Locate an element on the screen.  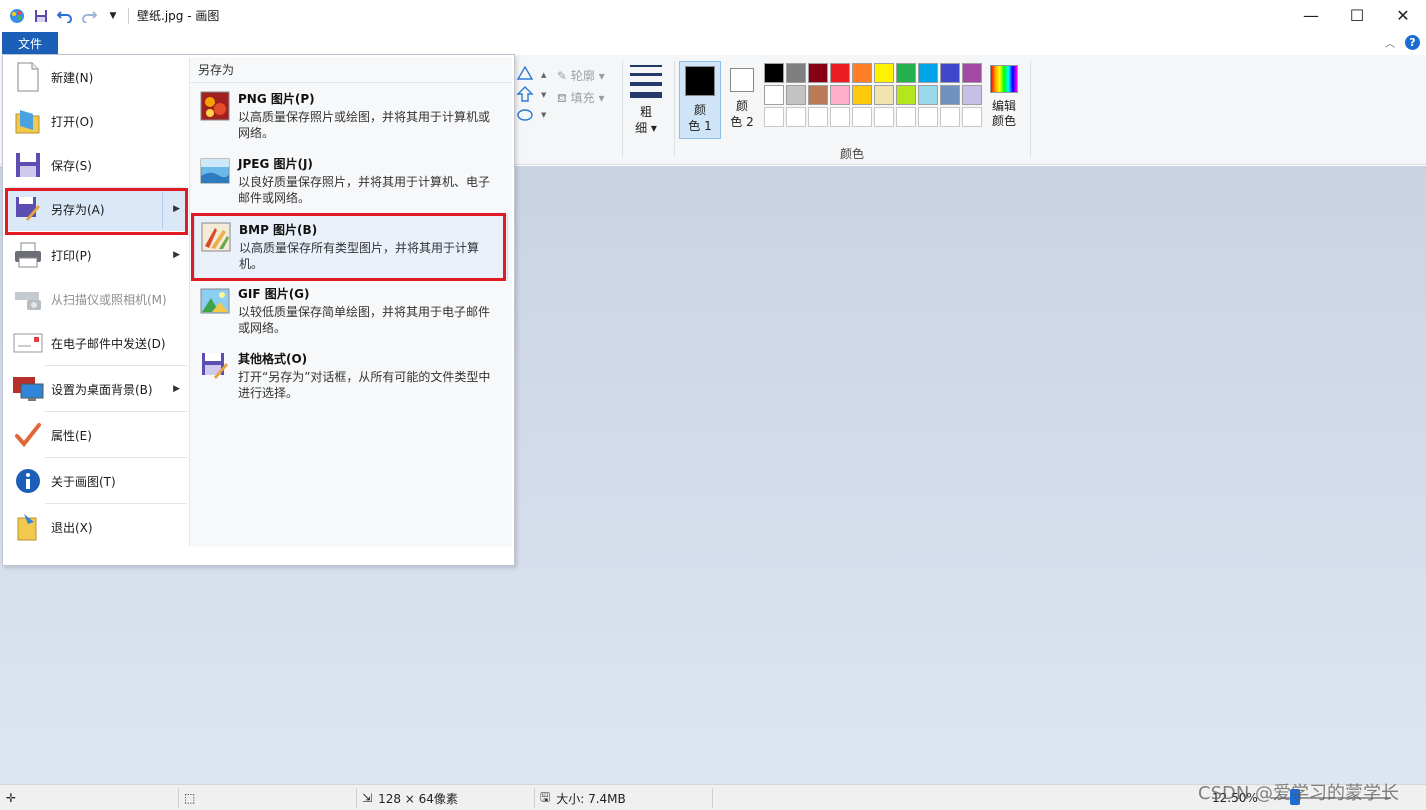
arrow-shape-icon is located at coordinates (525, 94).